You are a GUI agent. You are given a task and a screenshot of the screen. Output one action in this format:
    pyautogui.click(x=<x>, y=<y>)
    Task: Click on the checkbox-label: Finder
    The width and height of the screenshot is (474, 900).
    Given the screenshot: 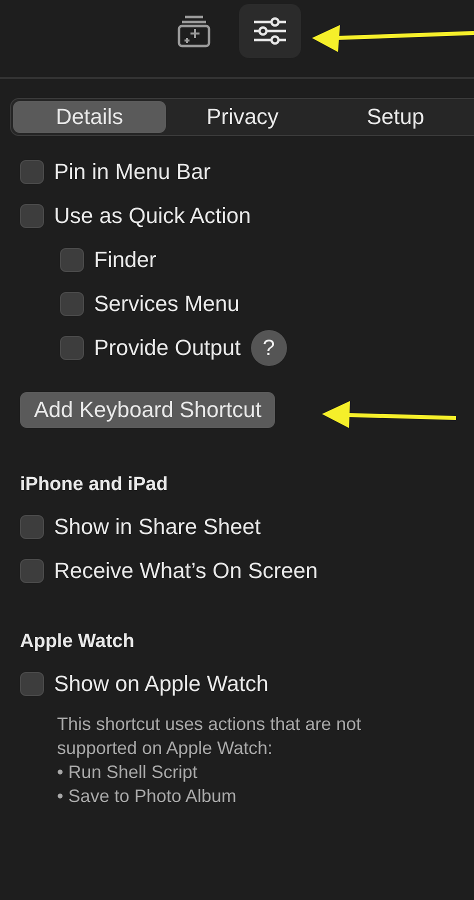 What is the action you would take?
    pyautogui.click(x=125, y=260)
    